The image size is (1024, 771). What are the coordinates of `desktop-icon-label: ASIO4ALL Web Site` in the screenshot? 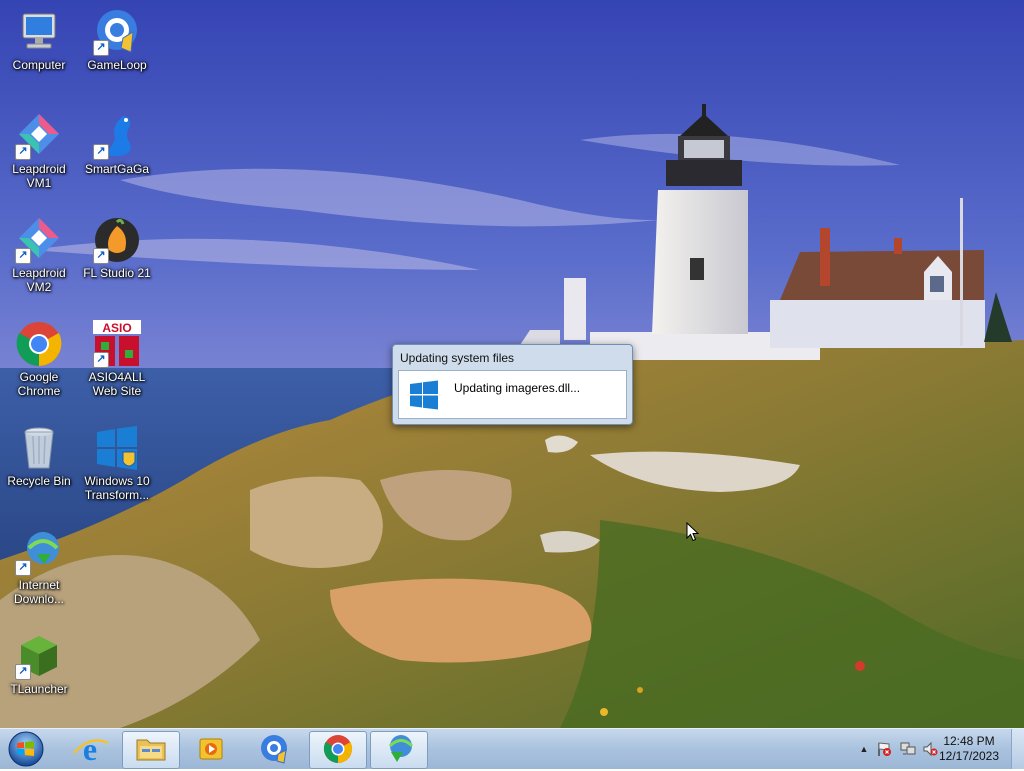 It's located at (117, 384).